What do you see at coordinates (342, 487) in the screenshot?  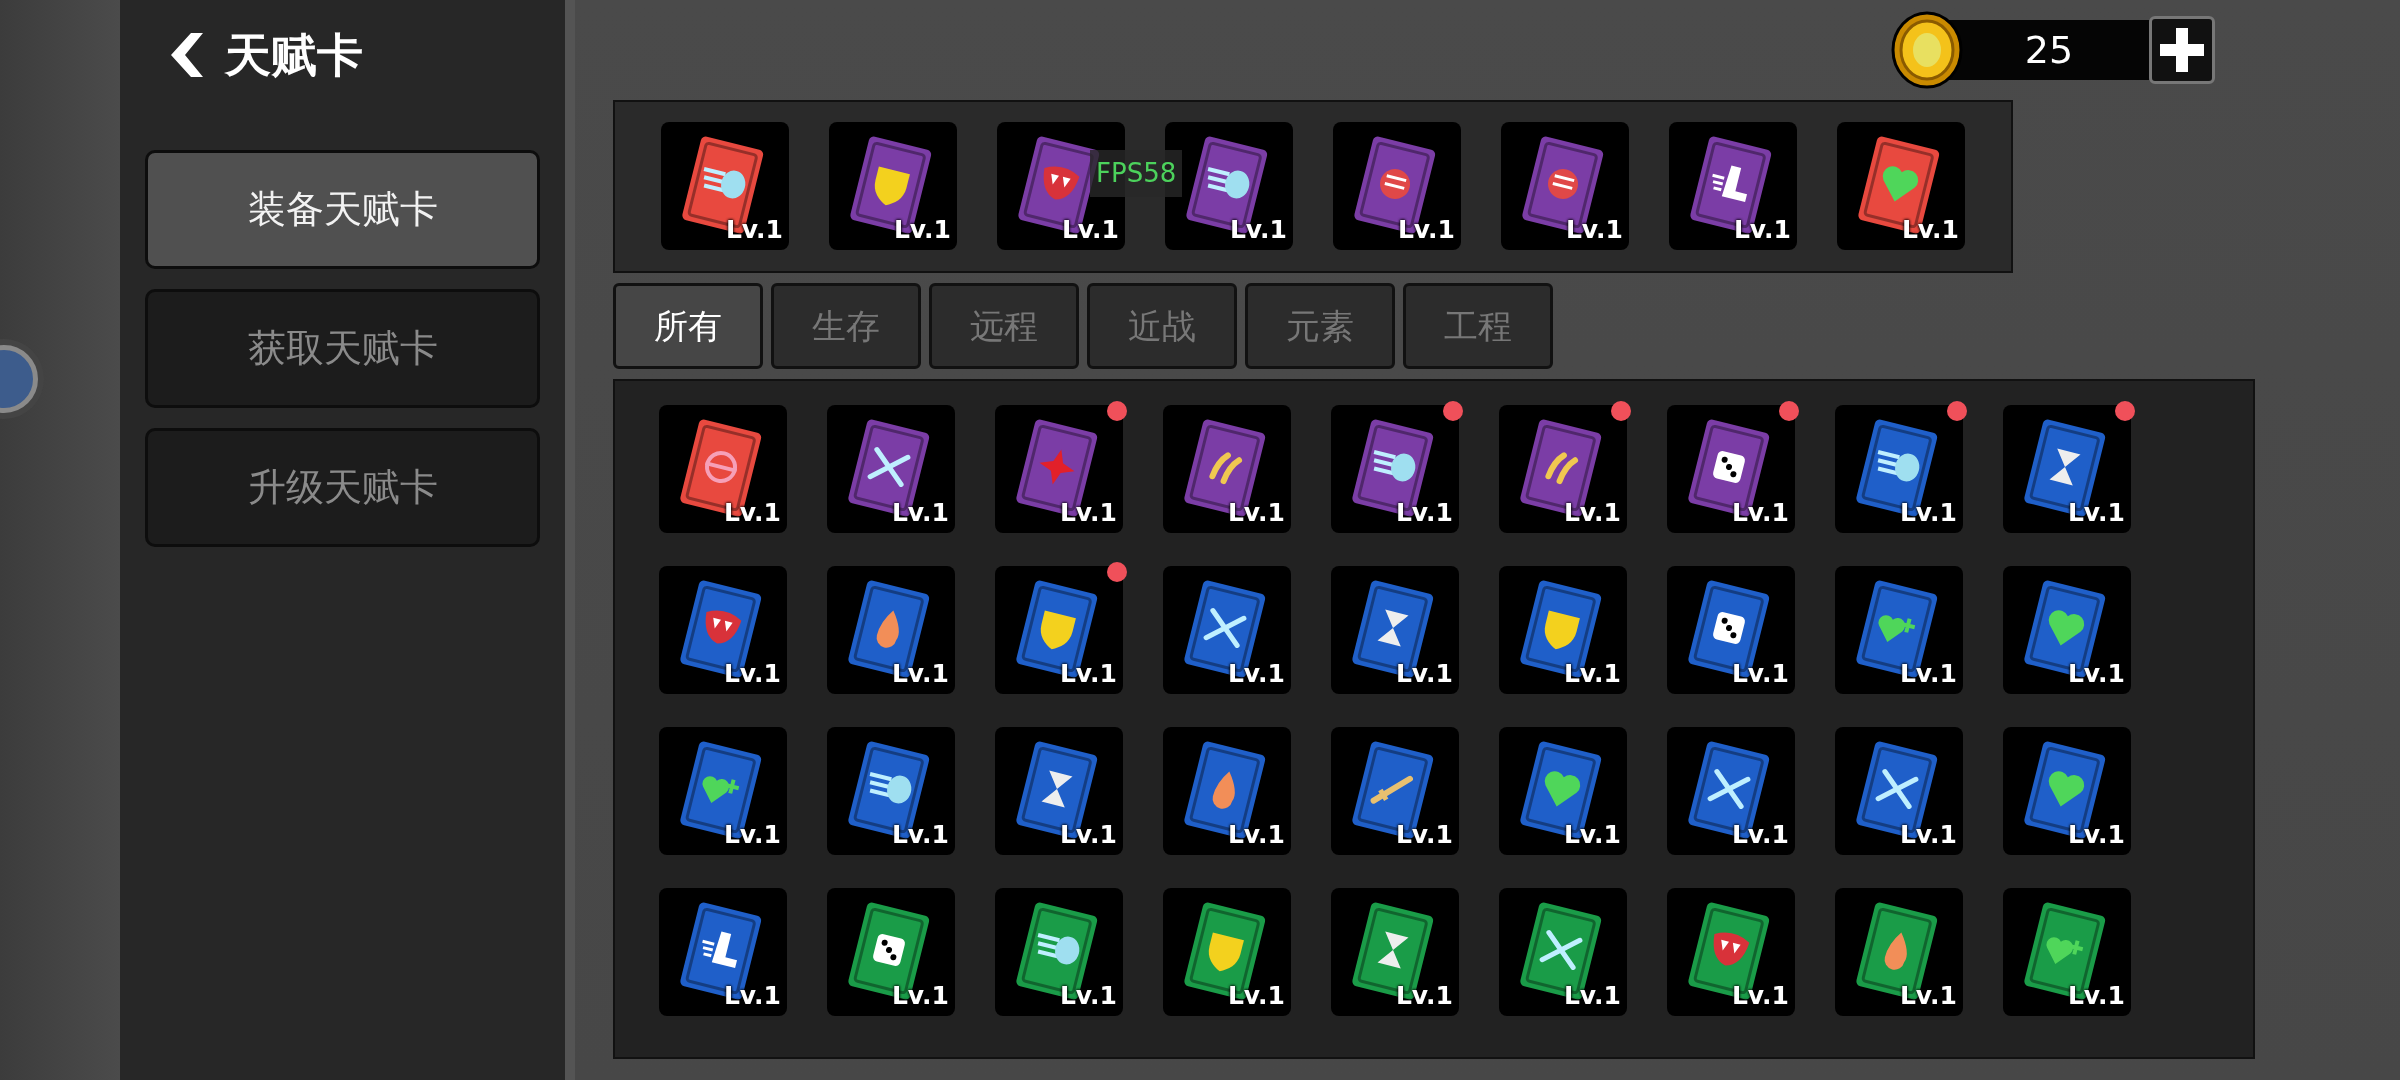 I see `menu-button: 升级天赋卡` at bounding box center [342, 487].